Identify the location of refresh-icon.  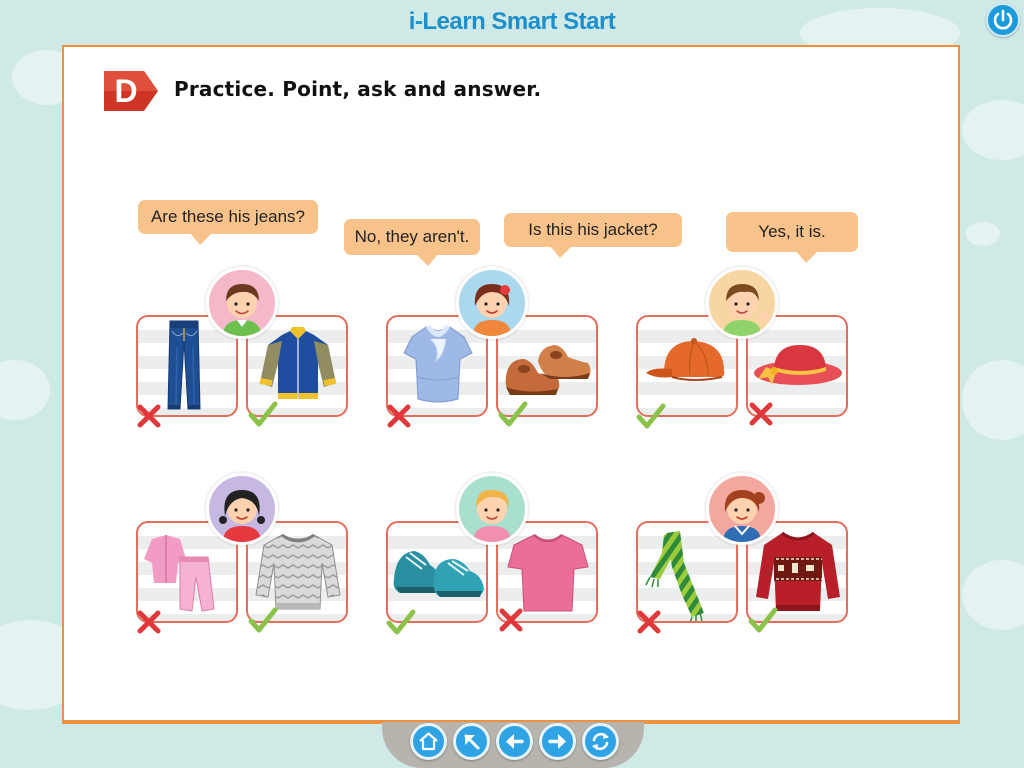
(600, 741).